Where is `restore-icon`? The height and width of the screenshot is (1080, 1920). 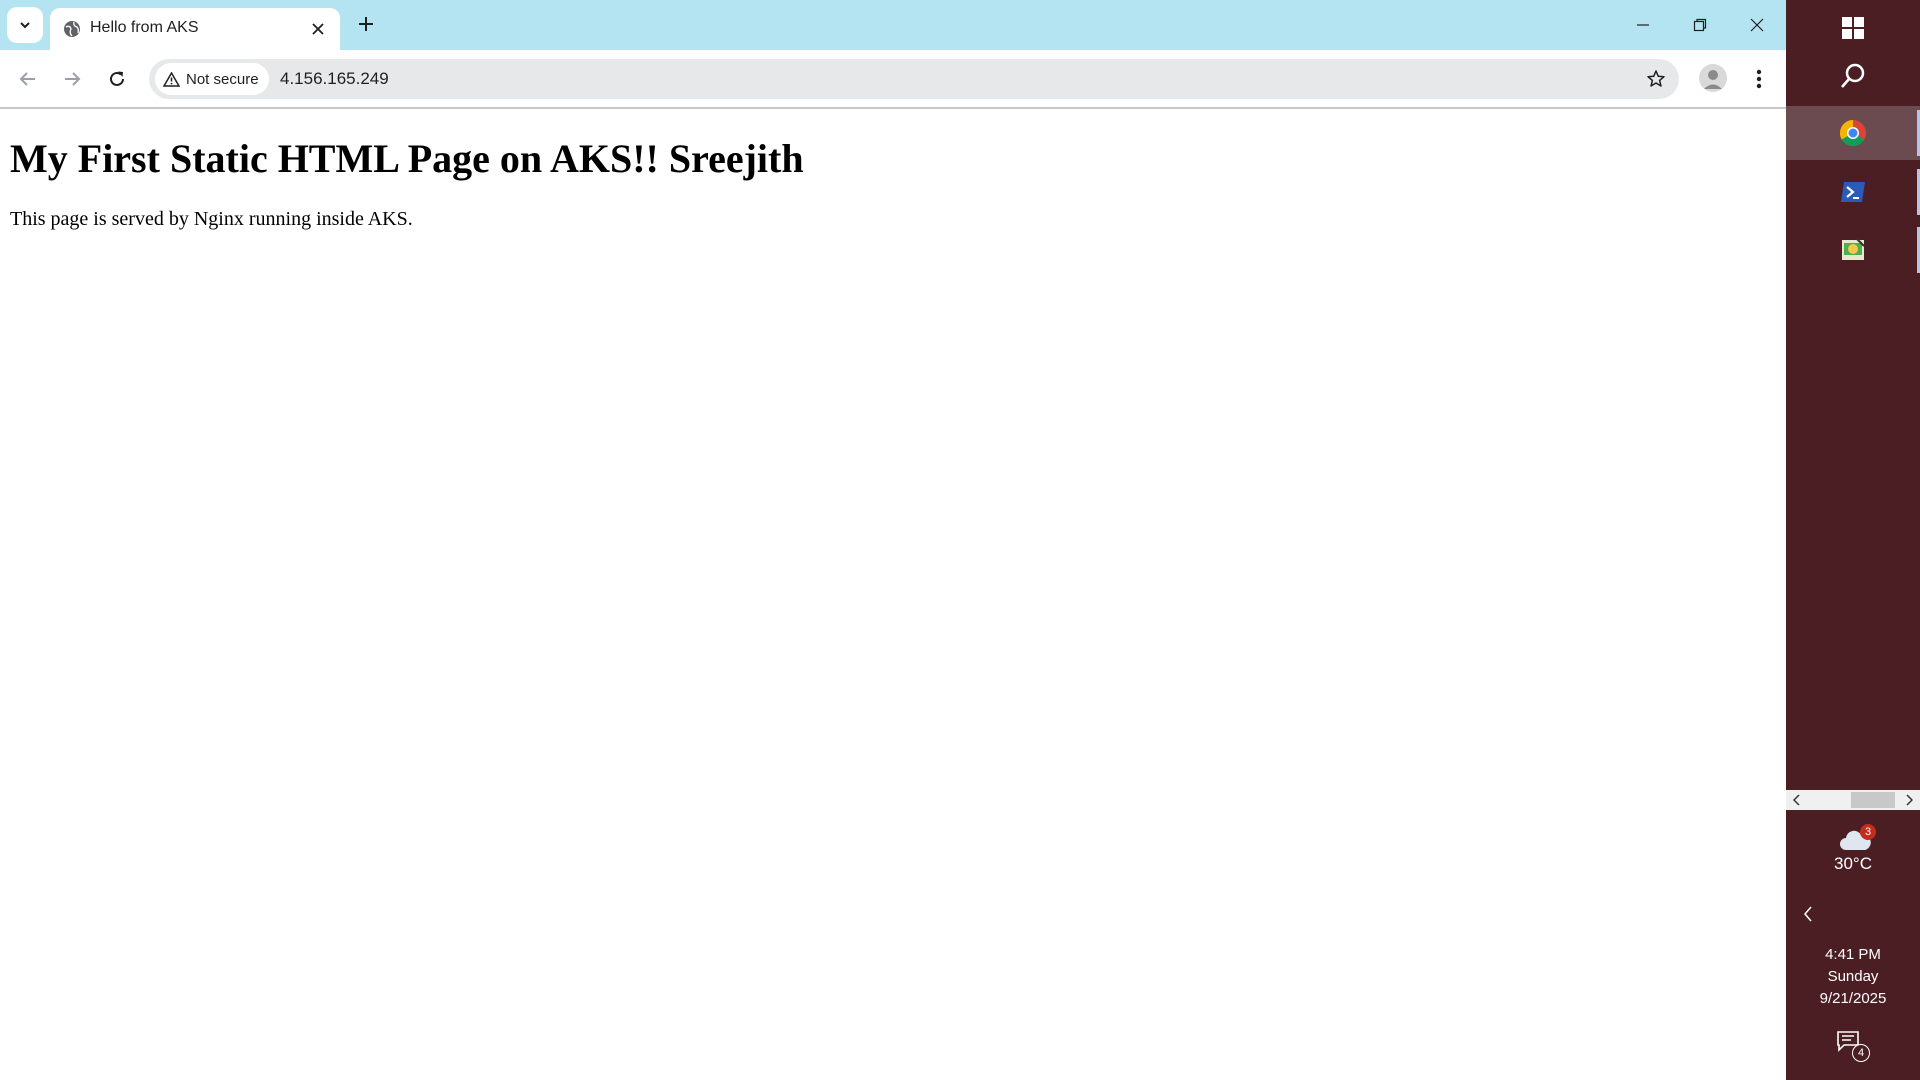
restore-icon is located at coordinates (1700, 25).